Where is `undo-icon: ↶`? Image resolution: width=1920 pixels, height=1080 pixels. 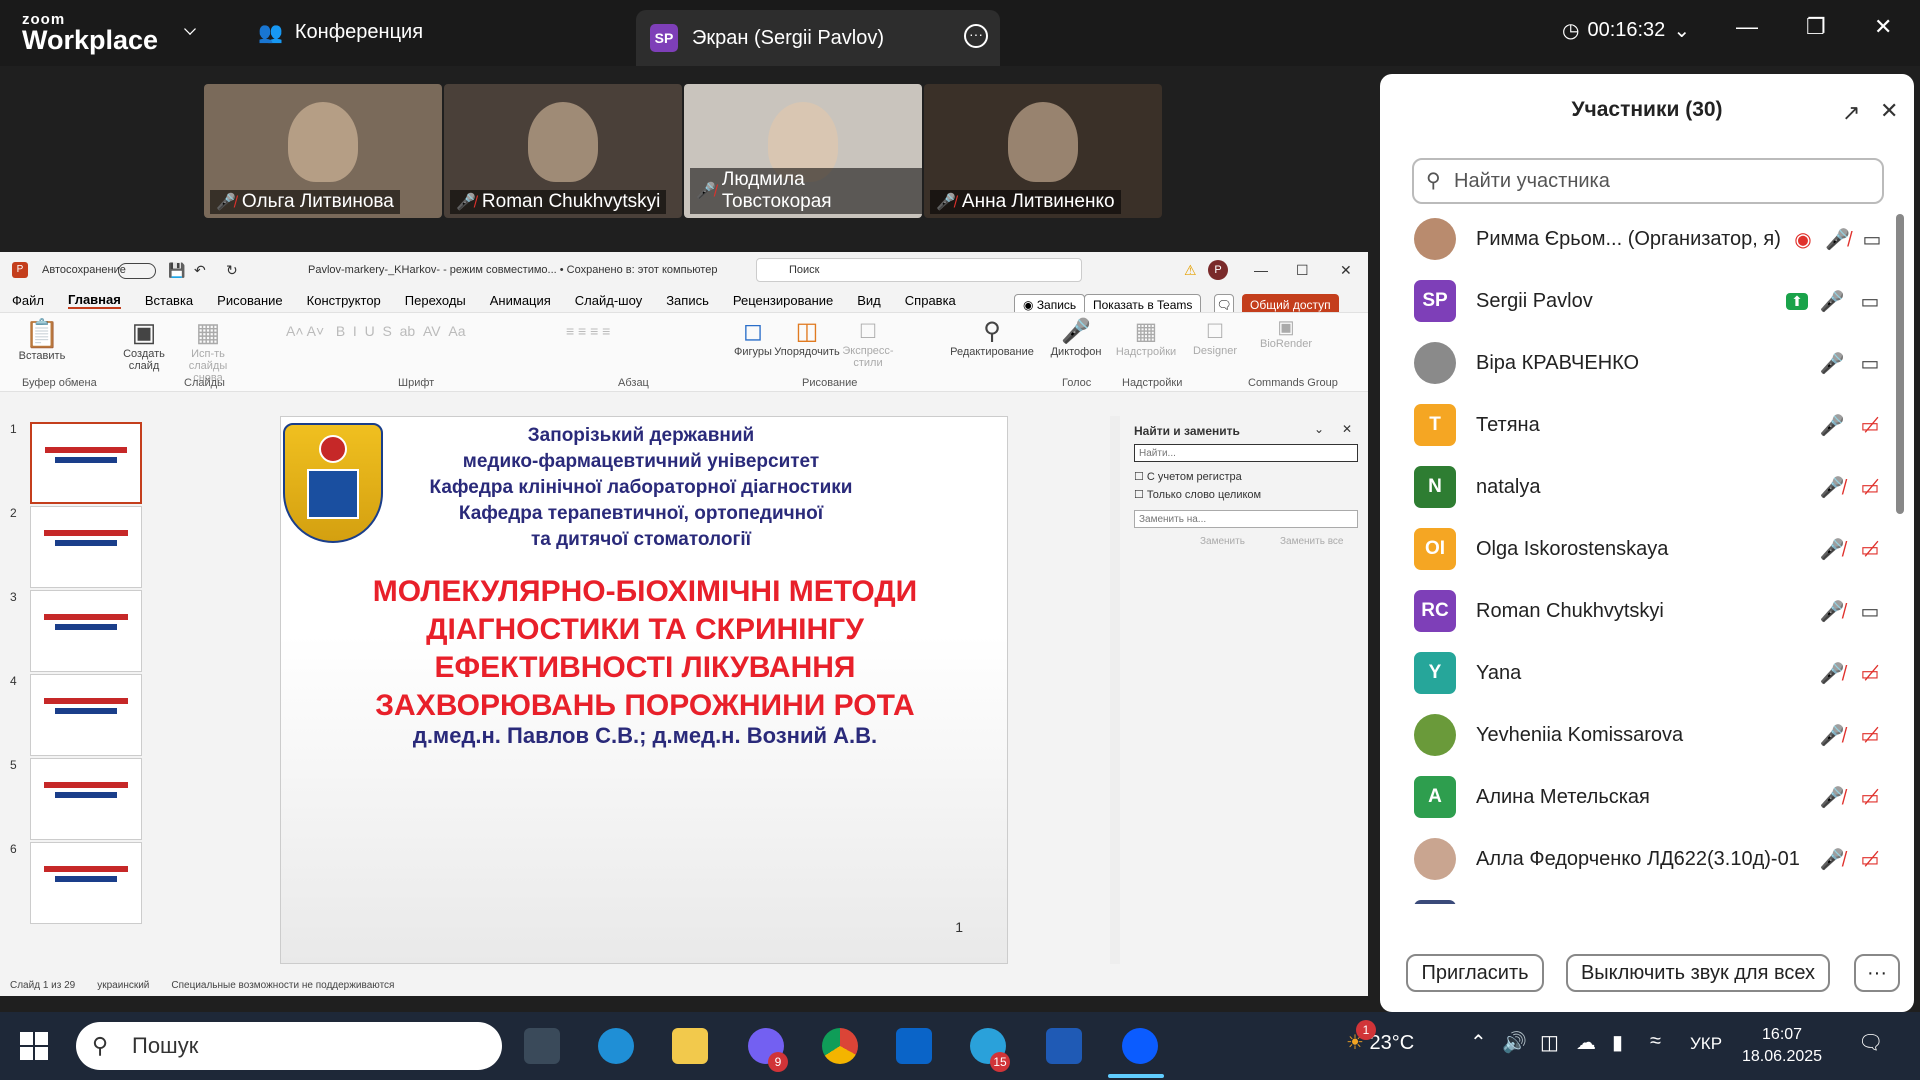
undo-icon: ↶ is located at coordinates (200, 270).